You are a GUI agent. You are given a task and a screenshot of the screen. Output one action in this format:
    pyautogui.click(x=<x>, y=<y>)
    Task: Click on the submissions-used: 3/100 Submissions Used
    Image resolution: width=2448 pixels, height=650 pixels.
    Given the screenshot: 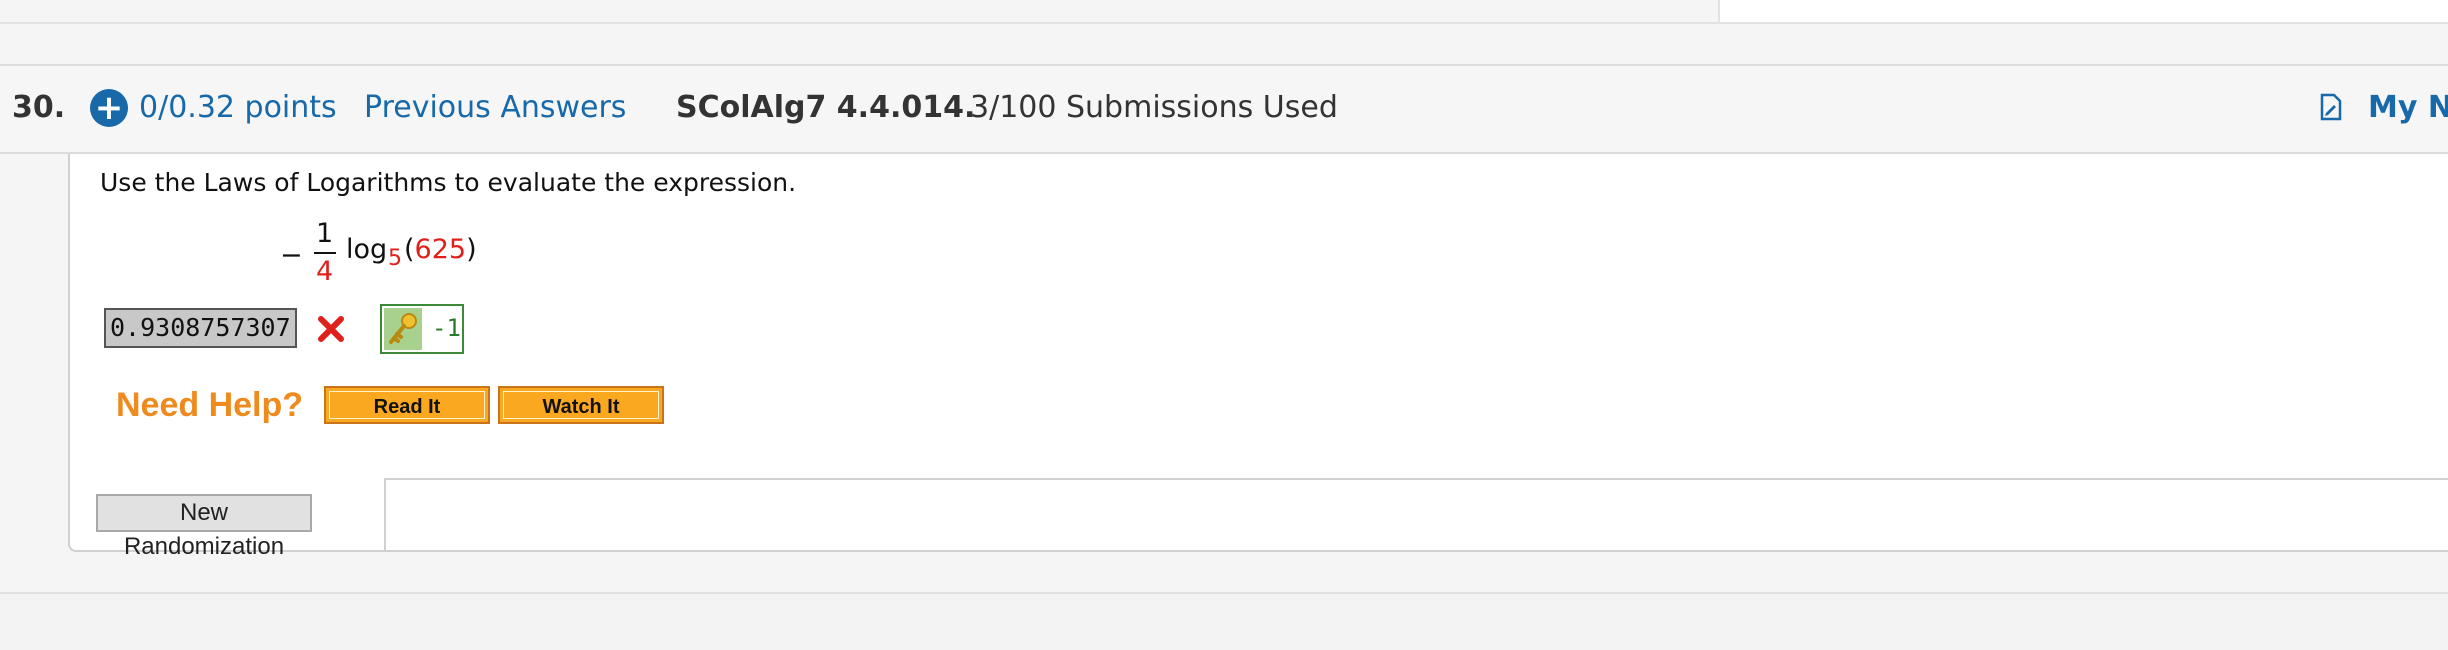 What is the action you would take?
    pyautogui.click(x=1154, y=107)
    